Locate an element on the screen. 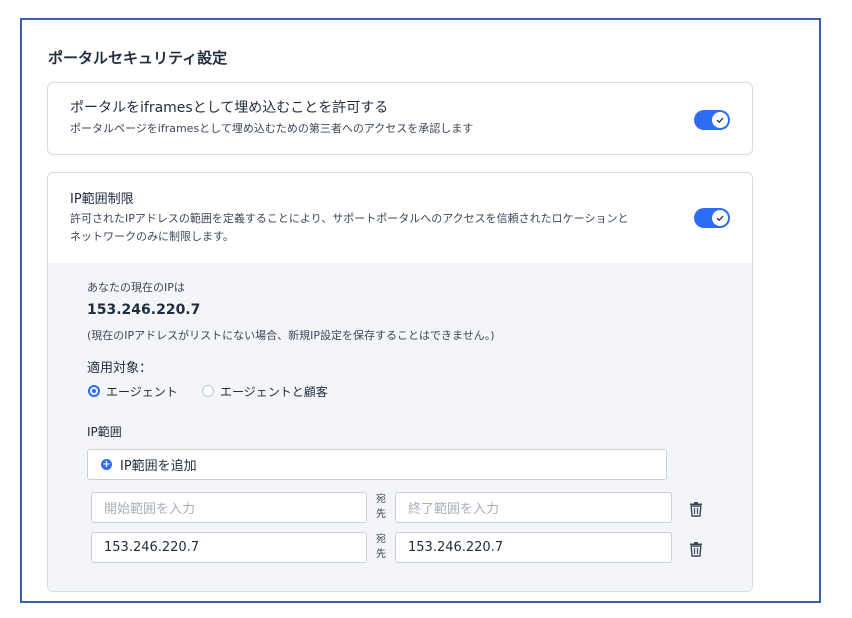 This screenshot has width=852, height=618. radio-agents-and-customers is located at coordinates (208, 391).